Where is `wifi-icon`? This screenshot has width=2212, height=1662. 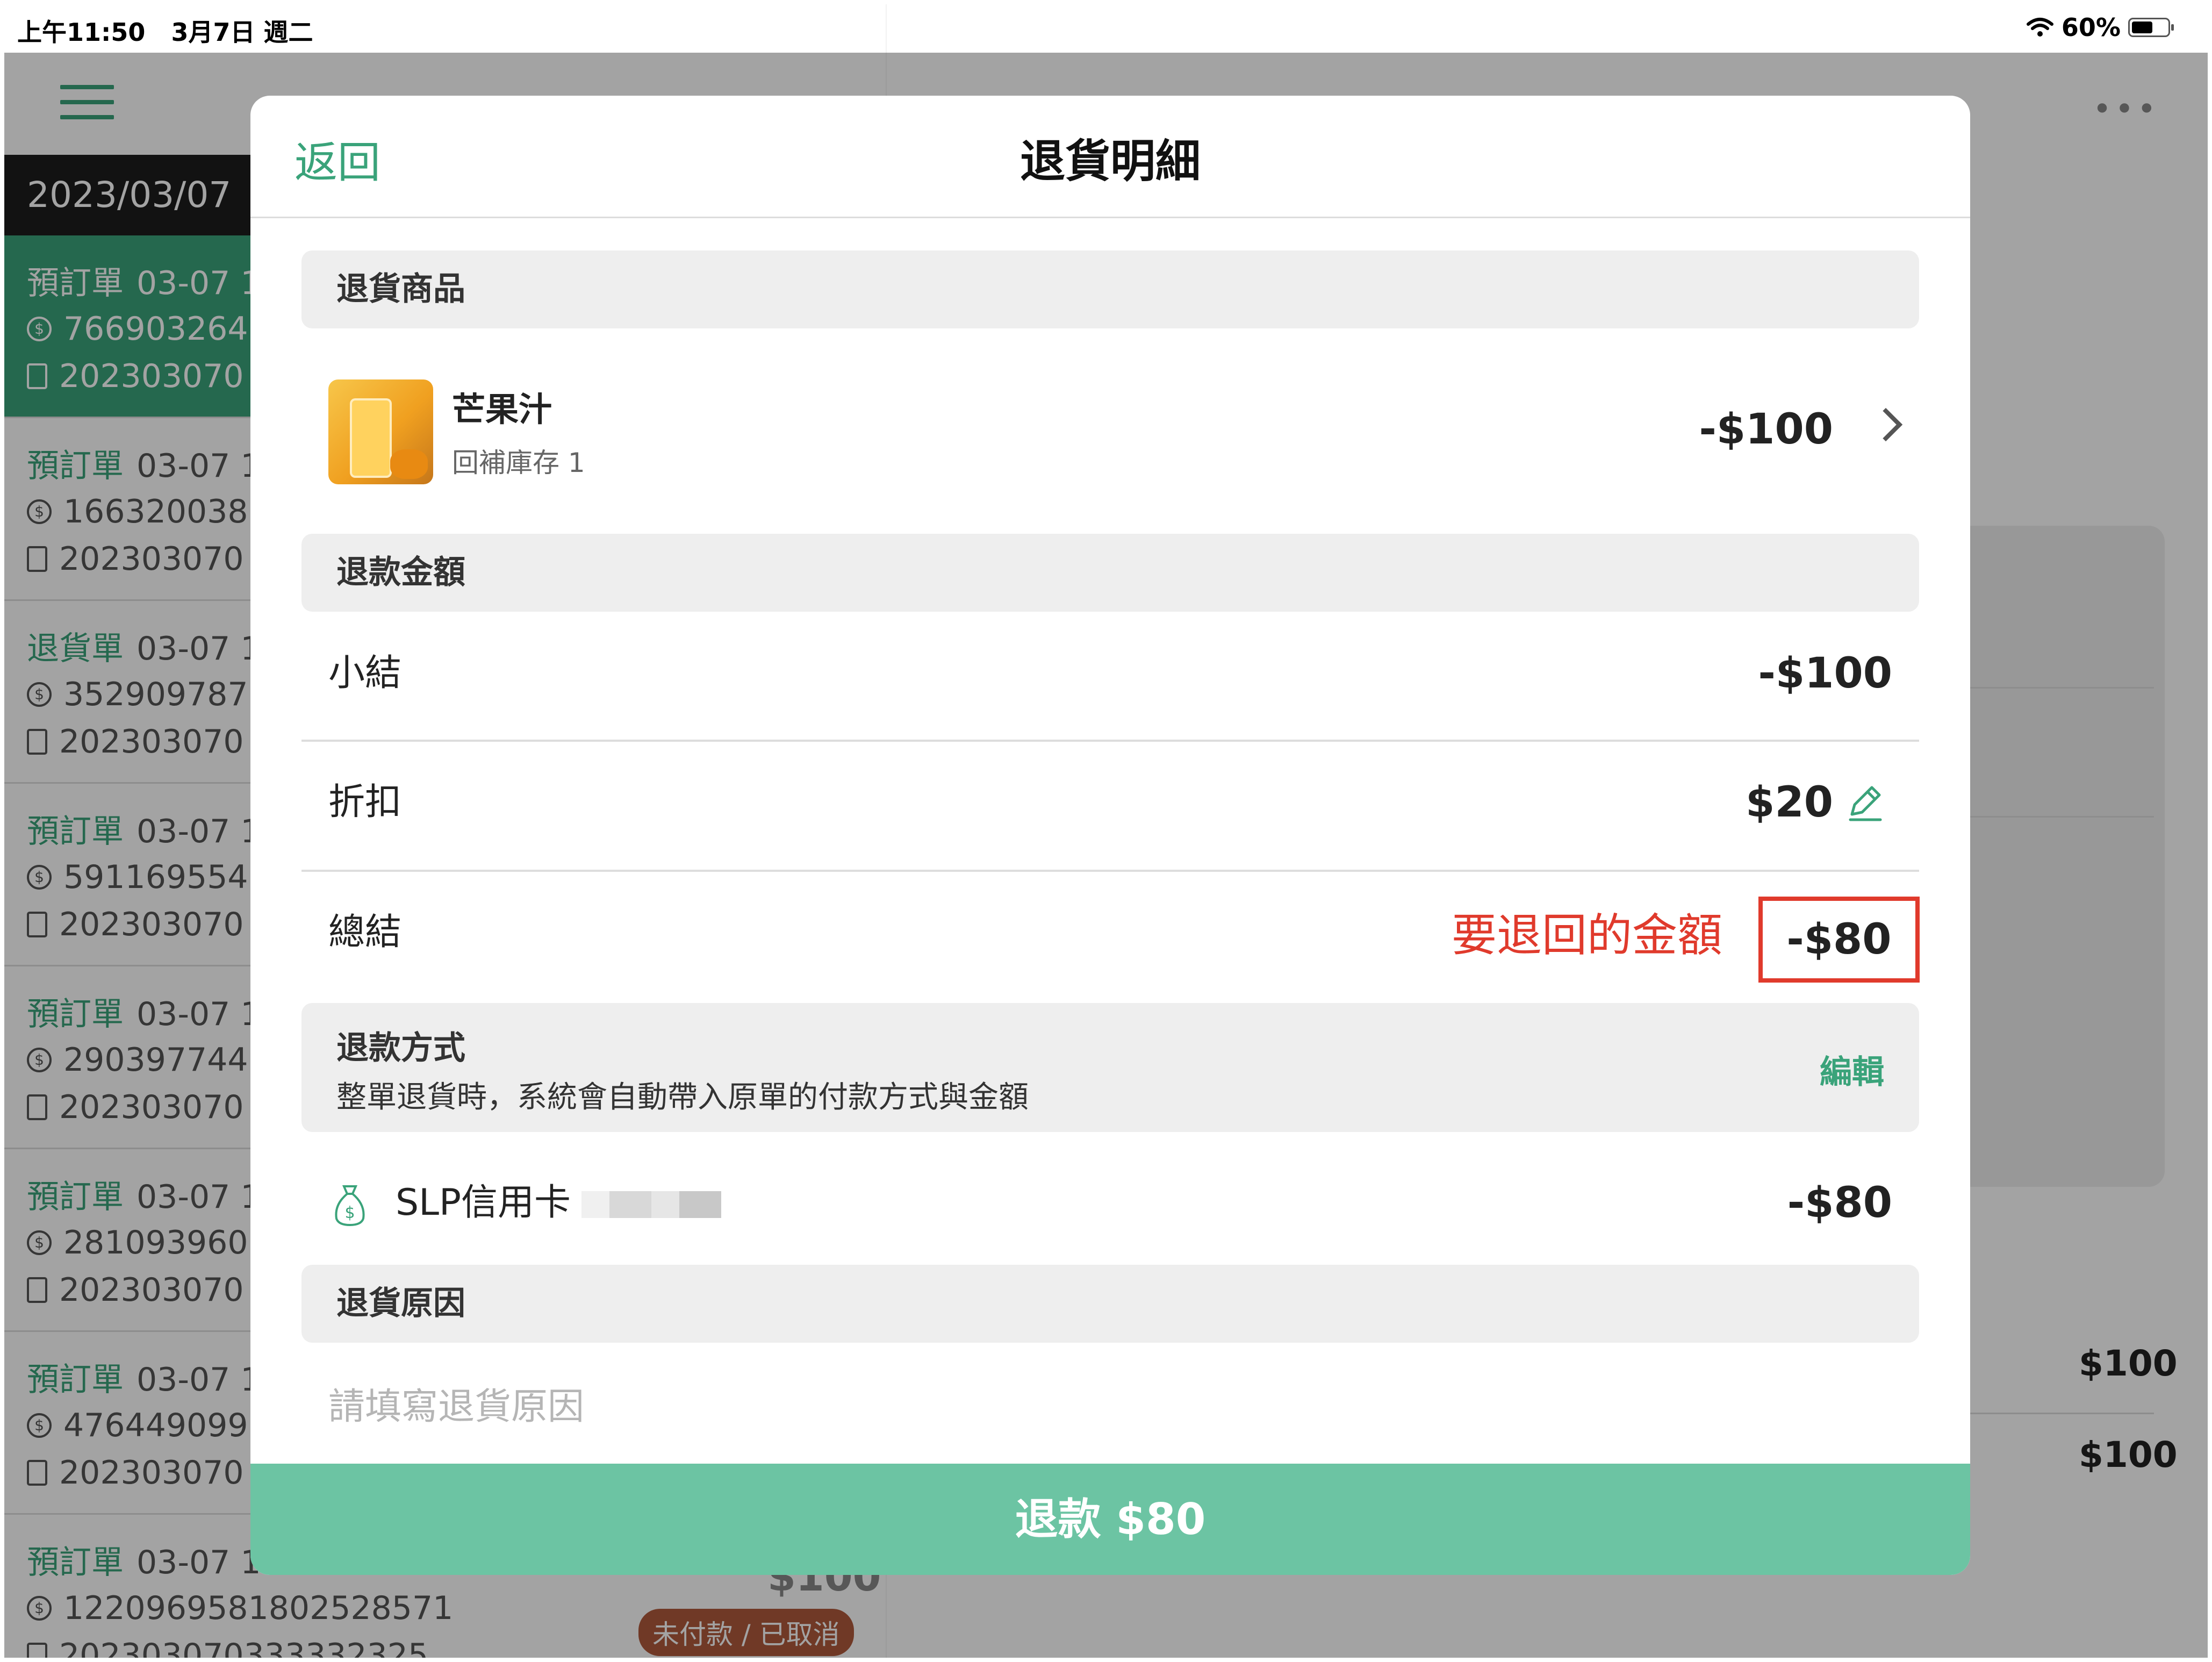
wifi-icon is located at coordinates (2040, 27).